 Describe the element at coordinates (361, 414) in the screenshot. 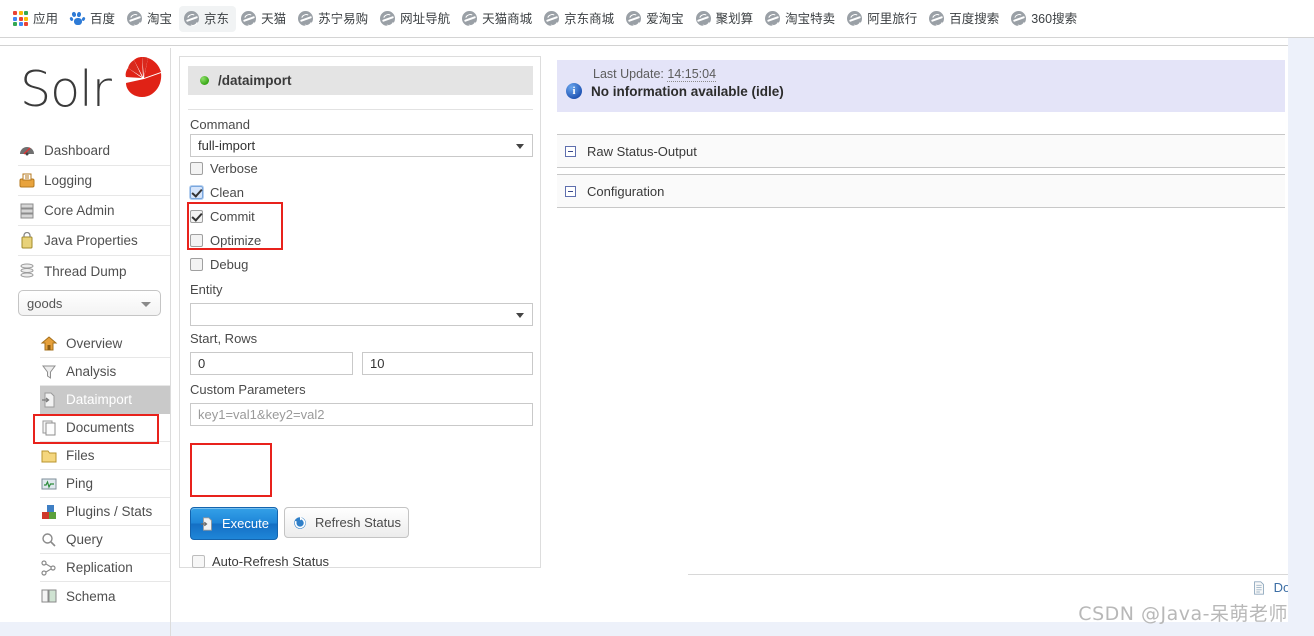

I see `custom-parameters-input: key1=val1&key2=val2` at that location.